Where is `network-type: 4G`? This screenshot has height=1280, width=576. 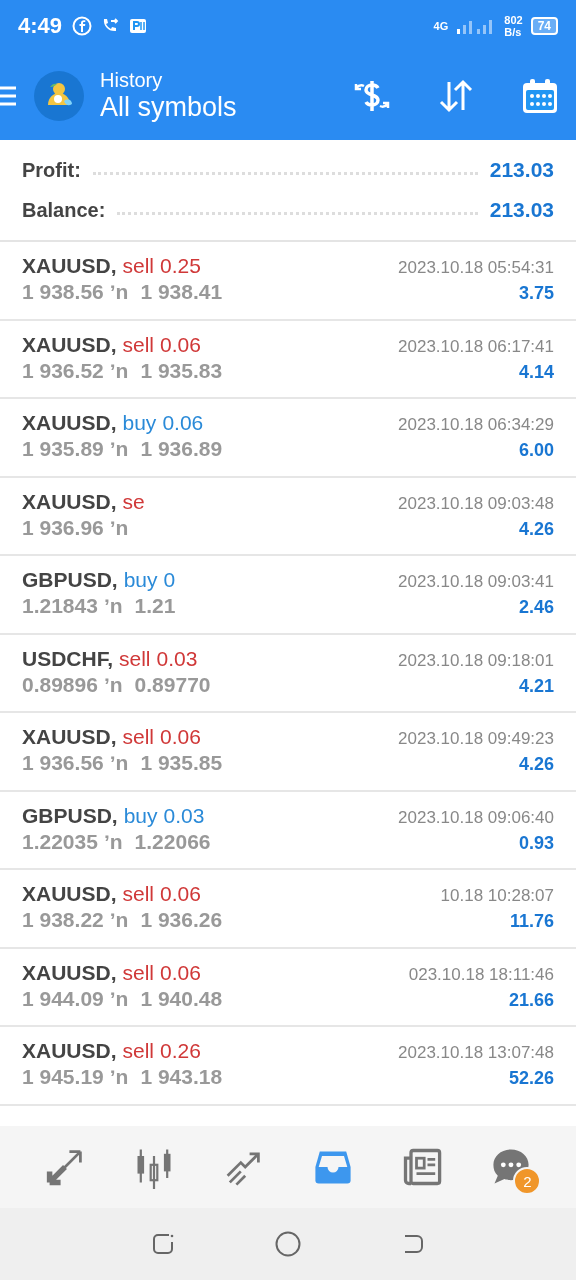
network-type: 4G is located at coordinates (441, 26).